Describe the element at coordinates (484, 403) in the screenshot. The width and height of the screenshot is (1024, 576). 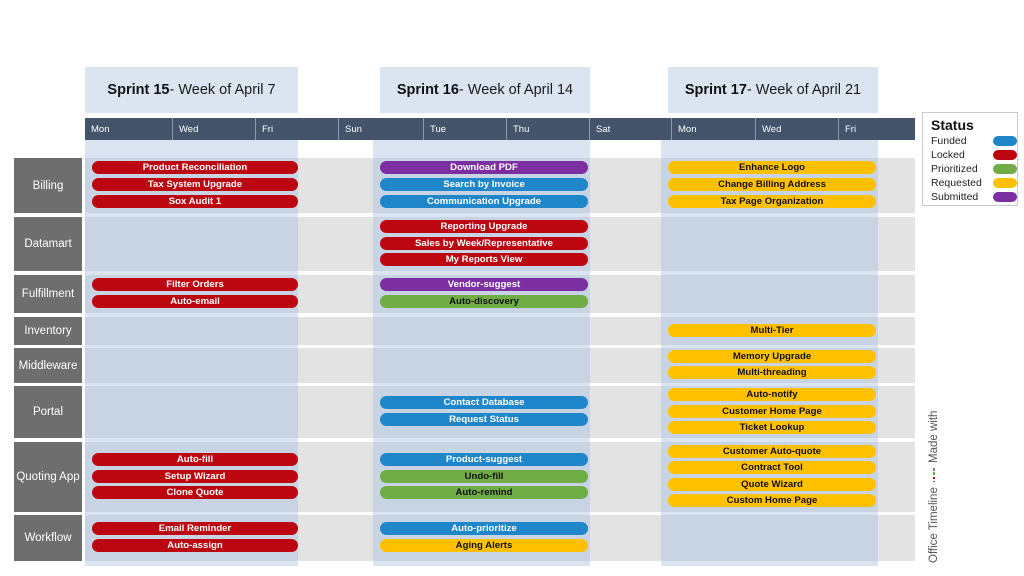
I see `task-bar-contact-database: Contact Database` at that location.